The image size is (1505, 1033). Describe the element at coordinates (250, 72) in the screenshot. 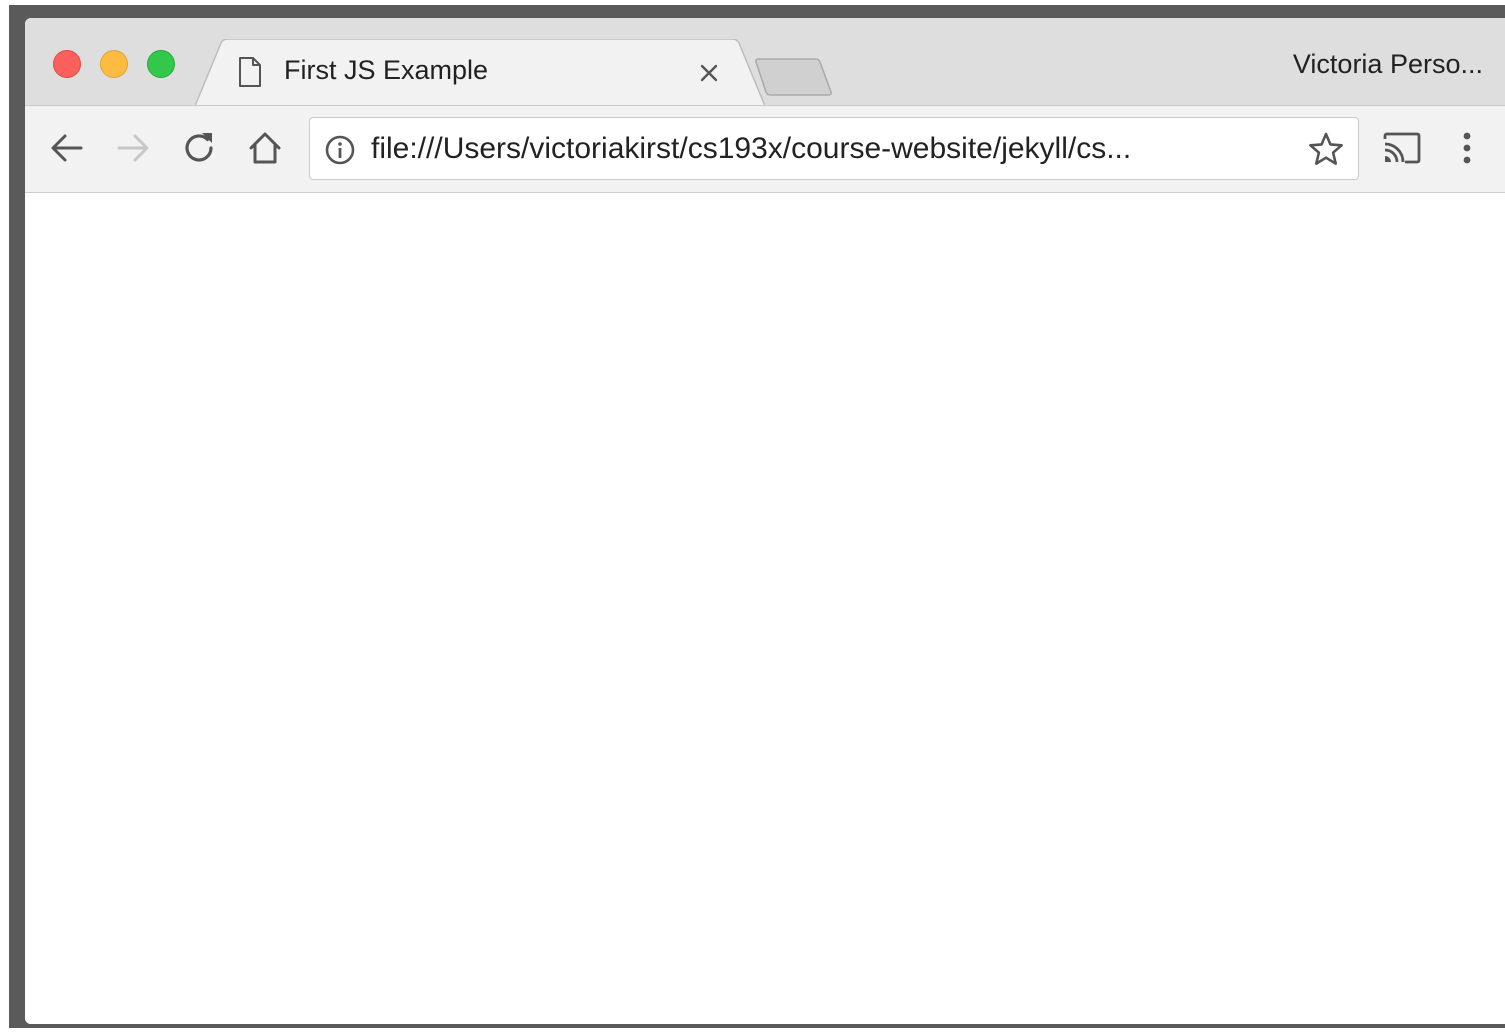

I see `page-icon` at that location.